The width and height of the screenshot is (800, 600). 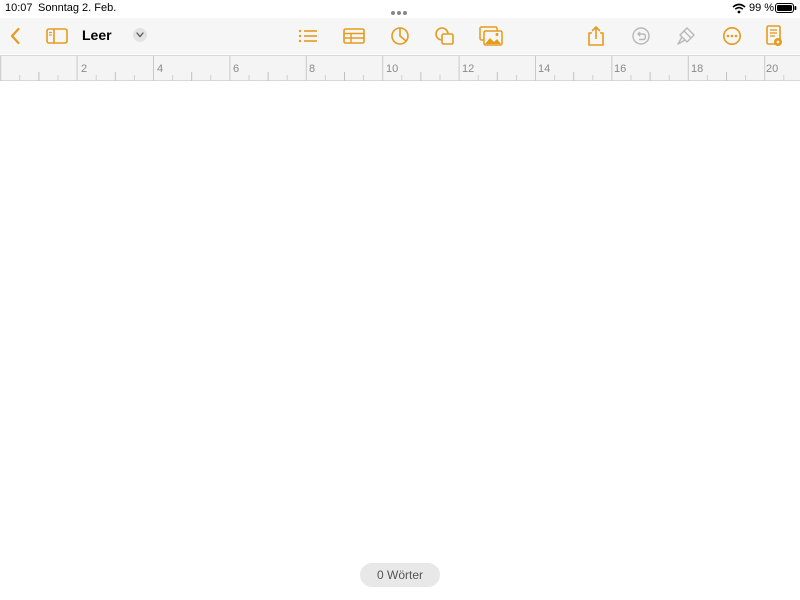 I want to click on title-menu-button, so click(x=140, y=35).